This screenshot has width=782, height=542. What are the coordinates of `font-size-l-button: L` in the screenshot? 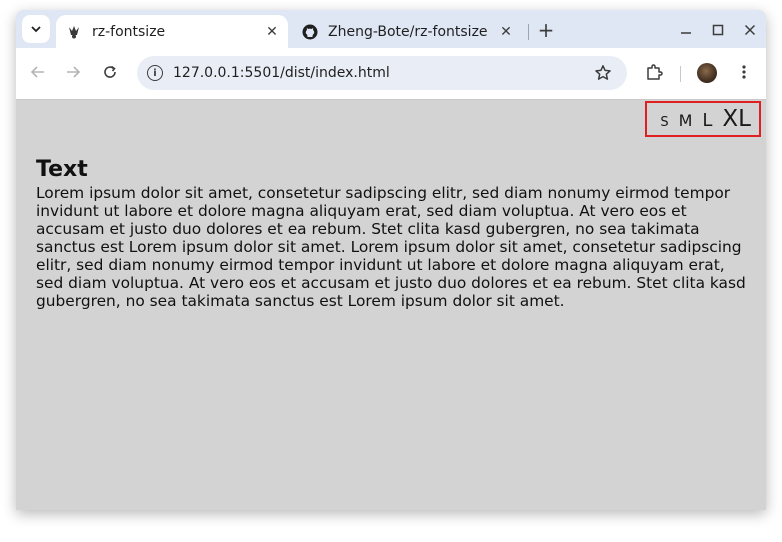 It's located at (707, 121).